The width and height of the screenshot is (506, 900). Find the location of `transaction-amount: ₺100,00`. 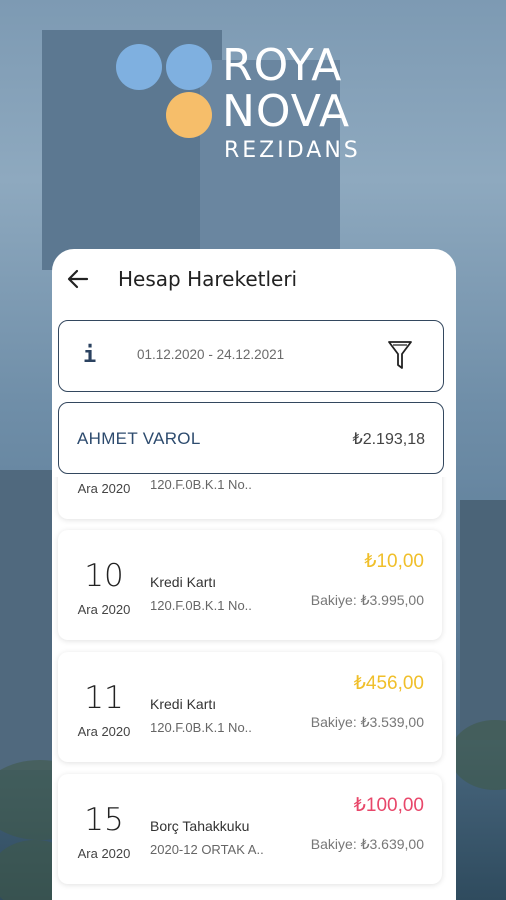

transaction-amount: ₺100,00 is located at coordinates (388, 805).